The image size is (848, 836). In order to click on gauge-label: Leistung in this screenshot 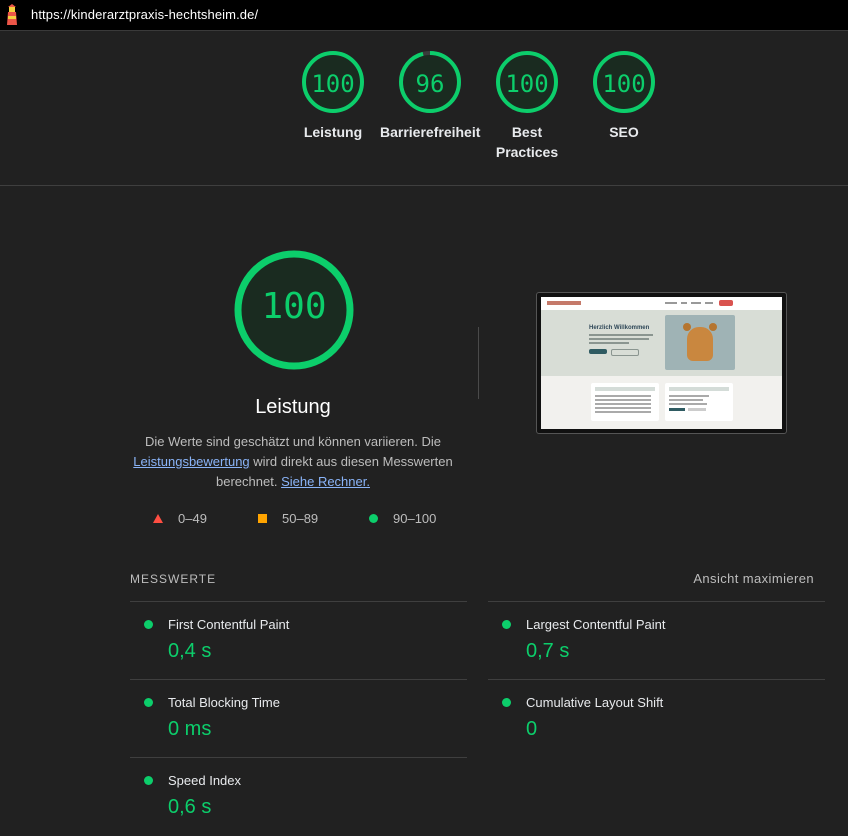, I will do `click(333, 132)`.